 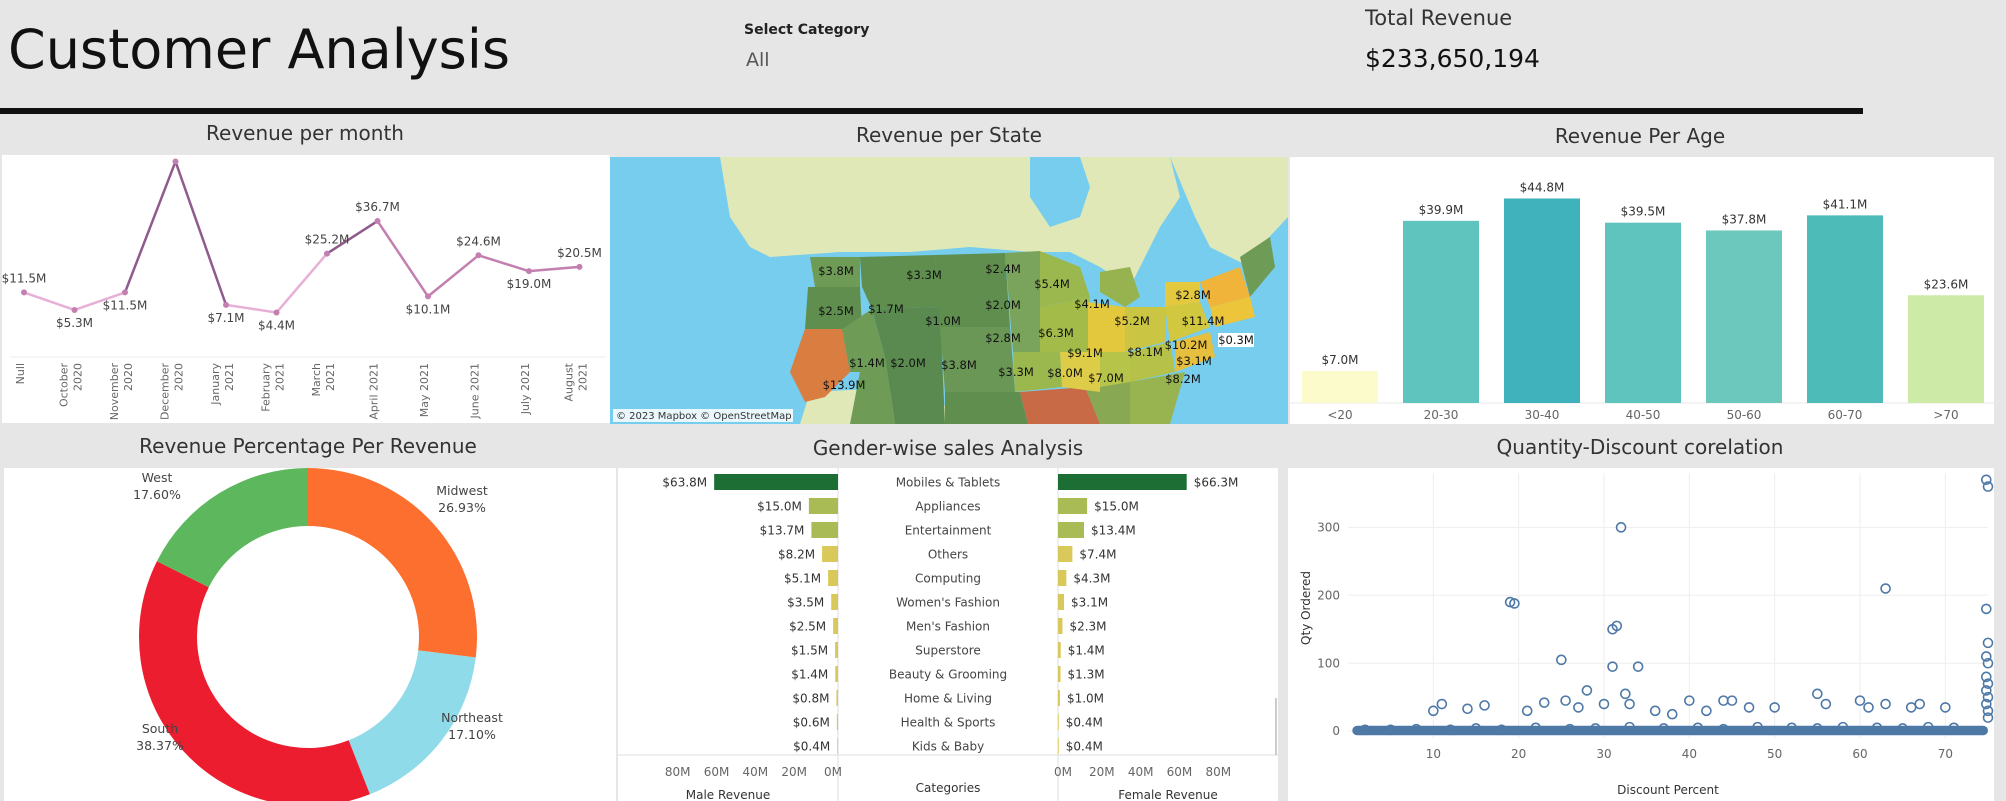 What do you see at coordinates (424, 390) in the screenshot?
I see `line-x-tick: May 2021` at bounding box center [424, 390].